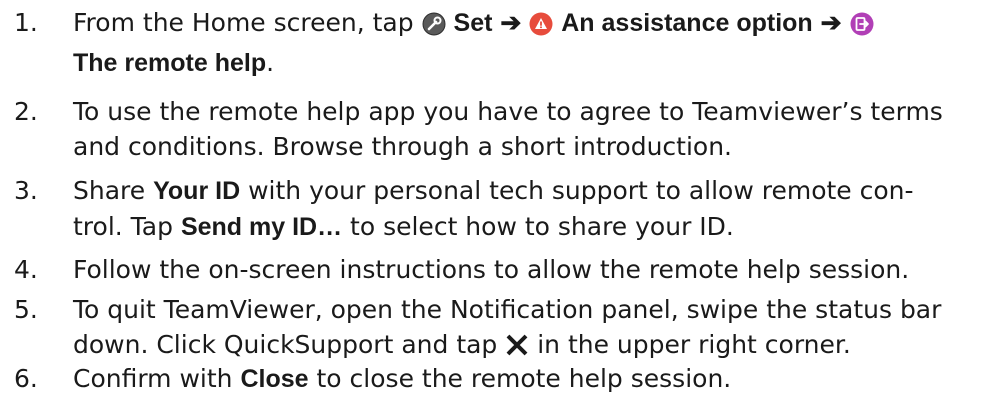  What do you see at coordinates (127, 226) in the screenshot?
I see `step-text: trol. Tap` at bounding box center [127, 226].